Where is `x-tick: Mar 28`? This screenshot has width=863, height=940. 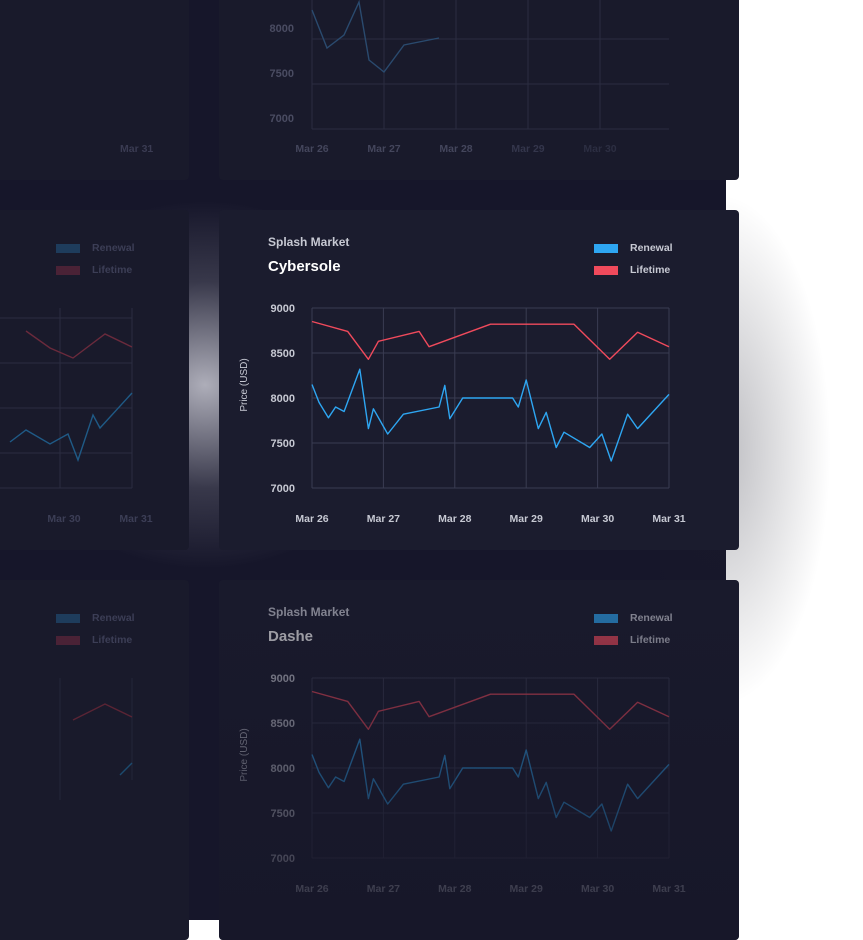 x-tick: Mar 28 is located at coordinates (455, 149).